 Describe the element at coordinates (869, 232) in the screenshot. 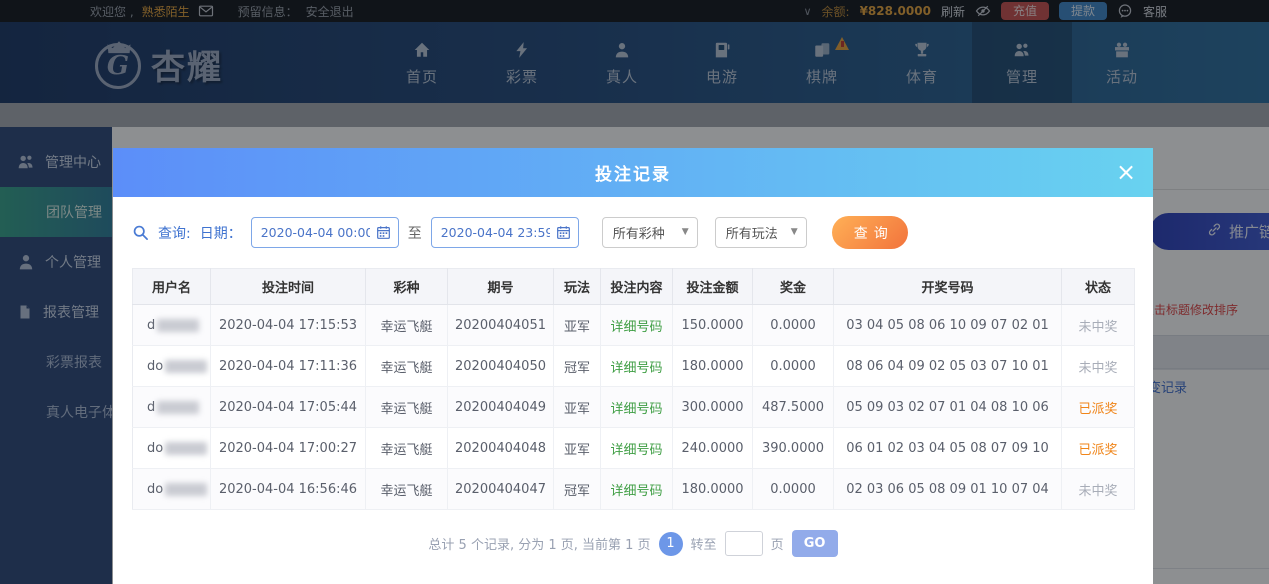

I see `search-button: 查询` at that location.